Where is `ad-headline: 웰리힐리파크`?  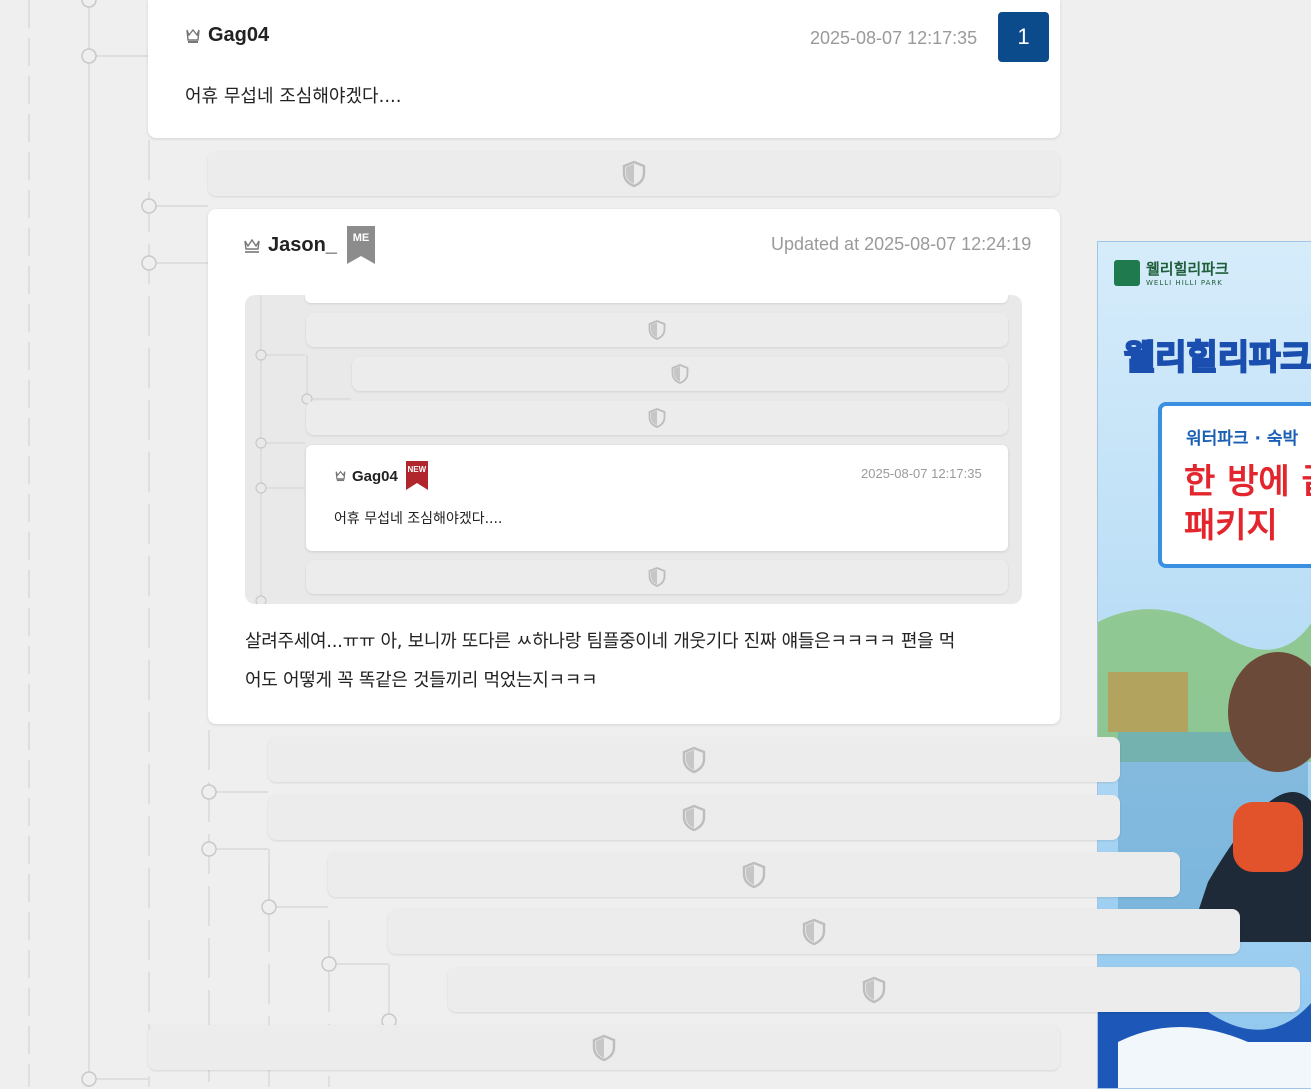
ad-headline: 웰리힐리파크 is located at coordinates (1217, 358).